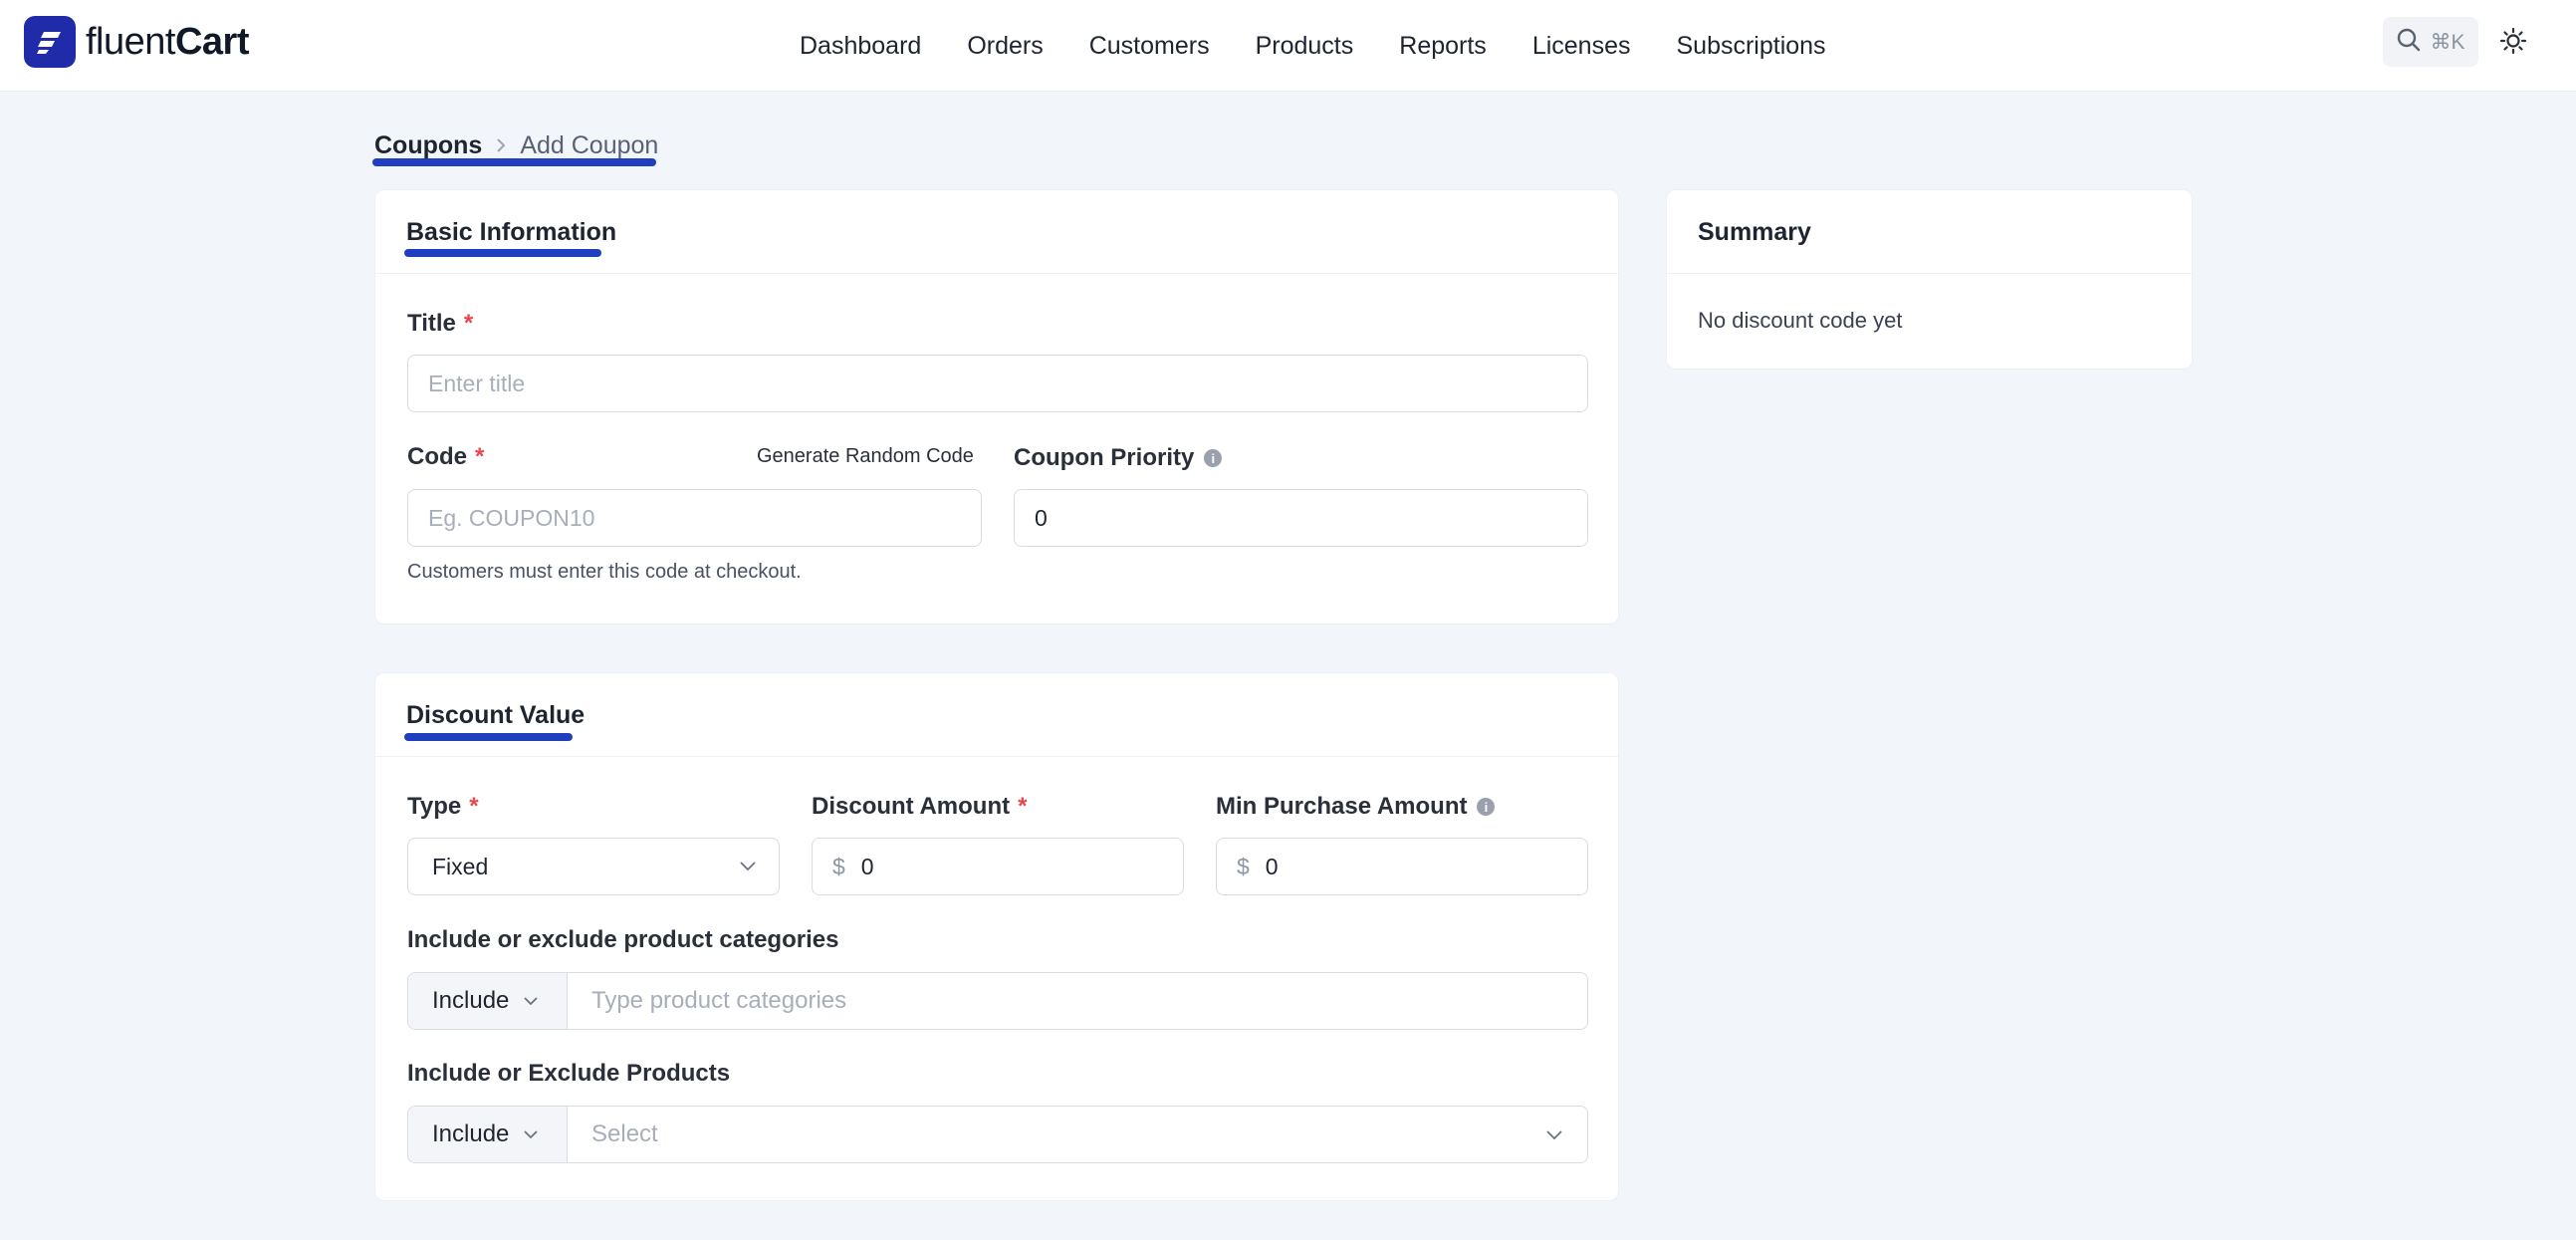 The image size is (2576, 1240). What do you see at coordinates (1077, 1134) in the screenshot?
I see `products-select: Select` at bounding box center [1077, 1134].